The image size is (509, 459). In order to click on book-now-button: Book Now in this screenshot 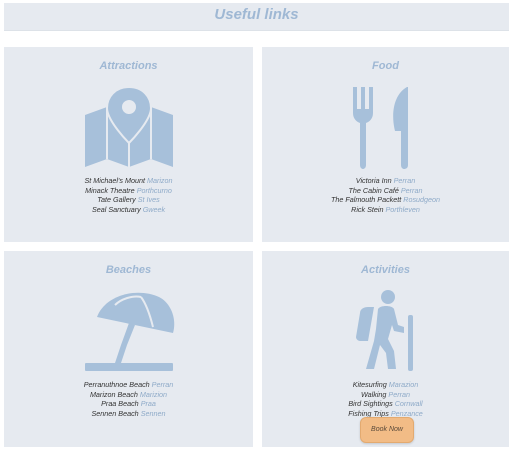, I will do `click(387, 430)`.